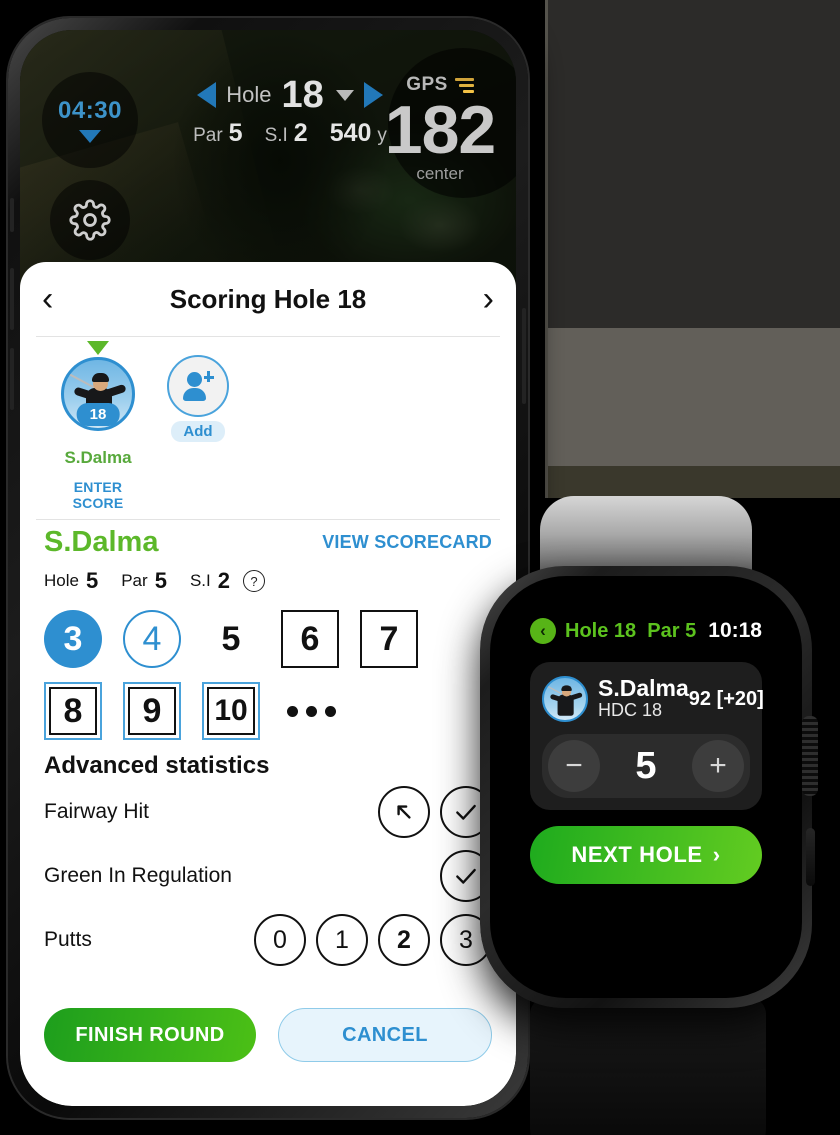 This screenshot has height=1135, width=840. I want to click on watch-par-value: 5, so click(691, 630).